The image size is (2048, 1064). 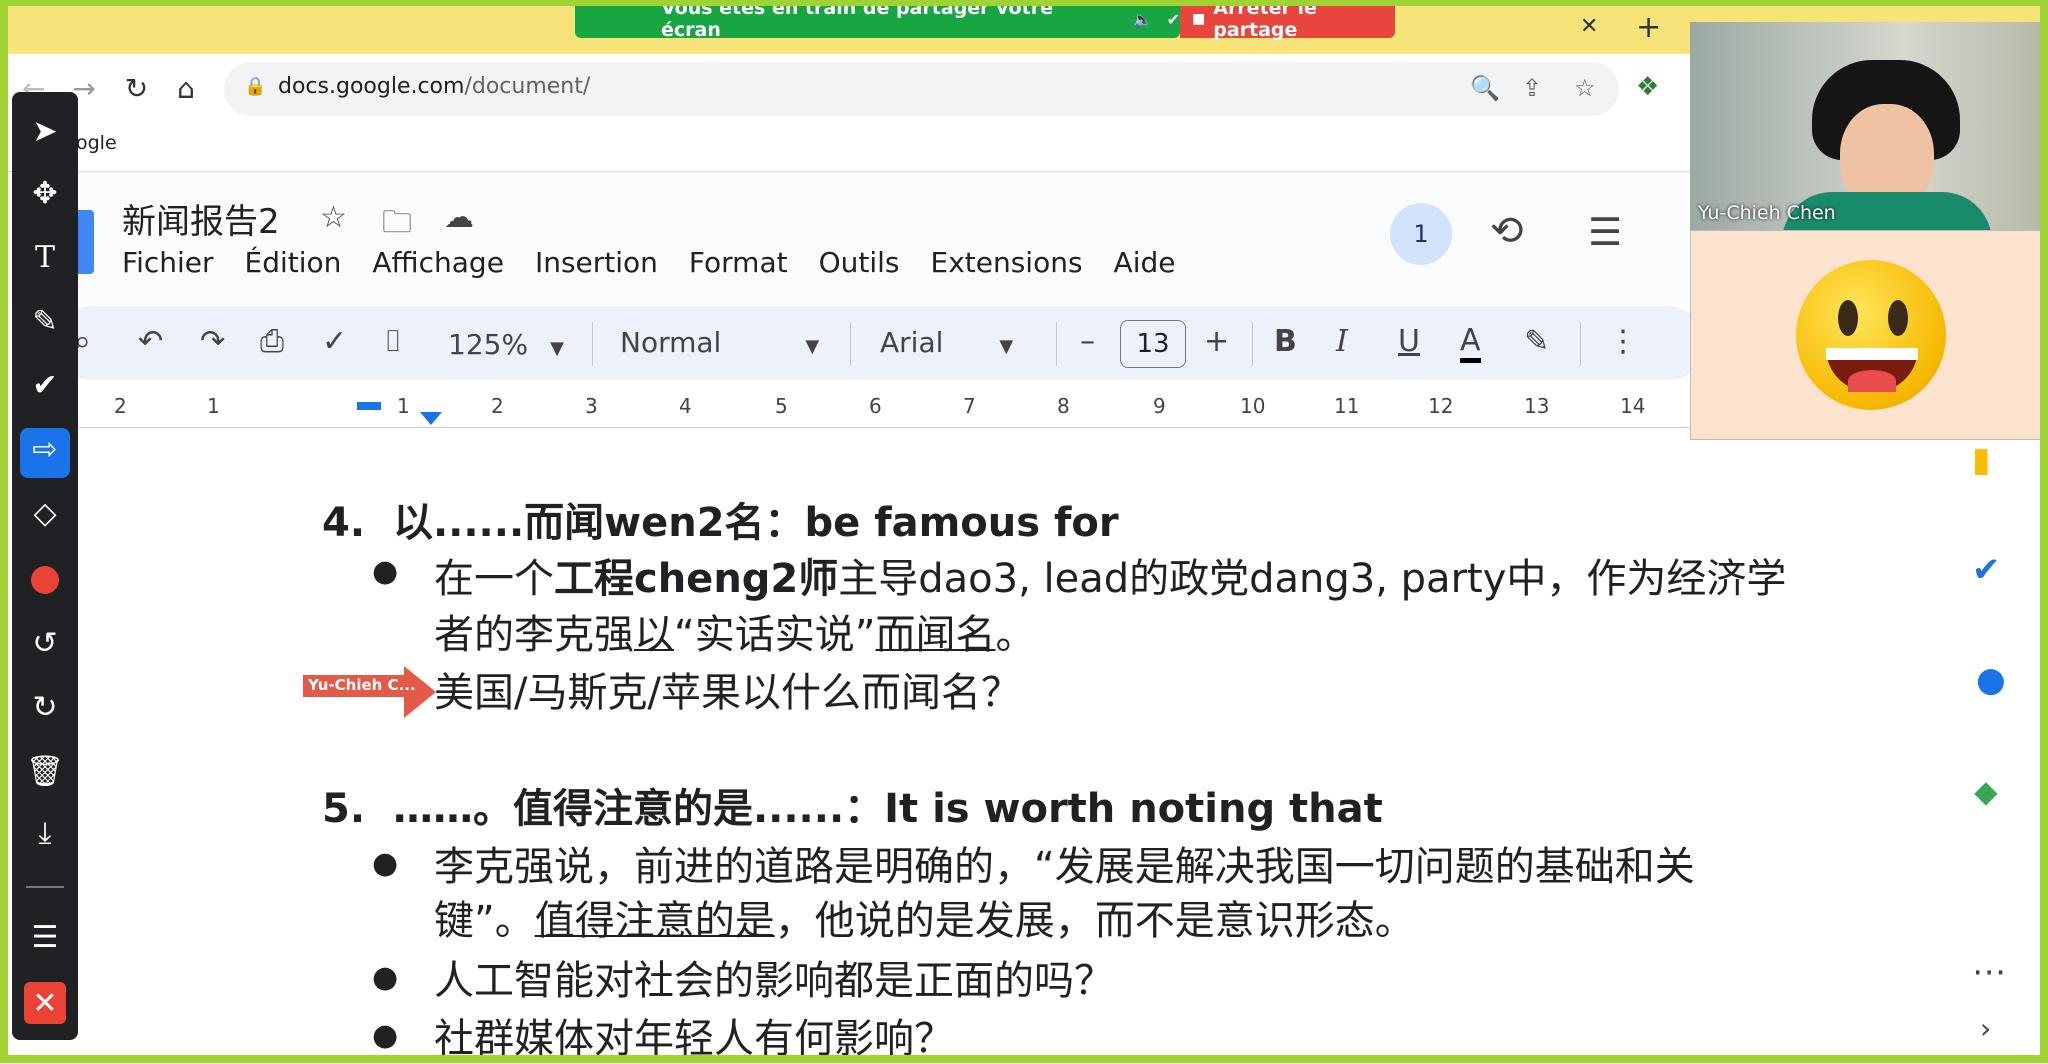 What do you see at coordinates (1265, 20) in the screenshot?
I see `stop-sharing-label: Arrêter le partage` at bounding box center [1265, 20].